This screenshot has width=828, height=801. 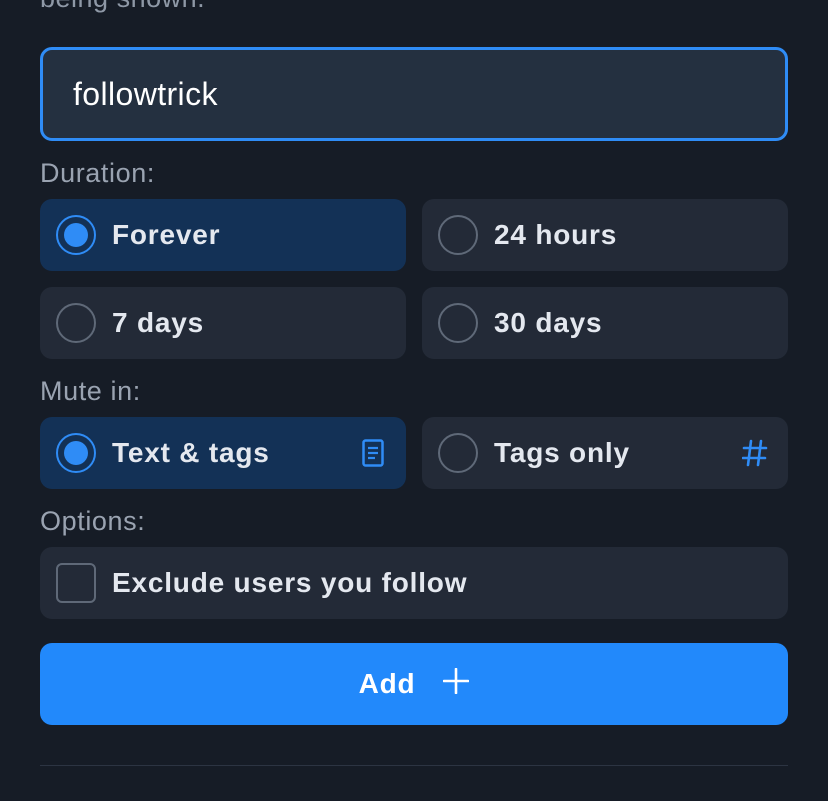 I want to click on mute-in-label: Mute in:, so click(x=90, y=391).